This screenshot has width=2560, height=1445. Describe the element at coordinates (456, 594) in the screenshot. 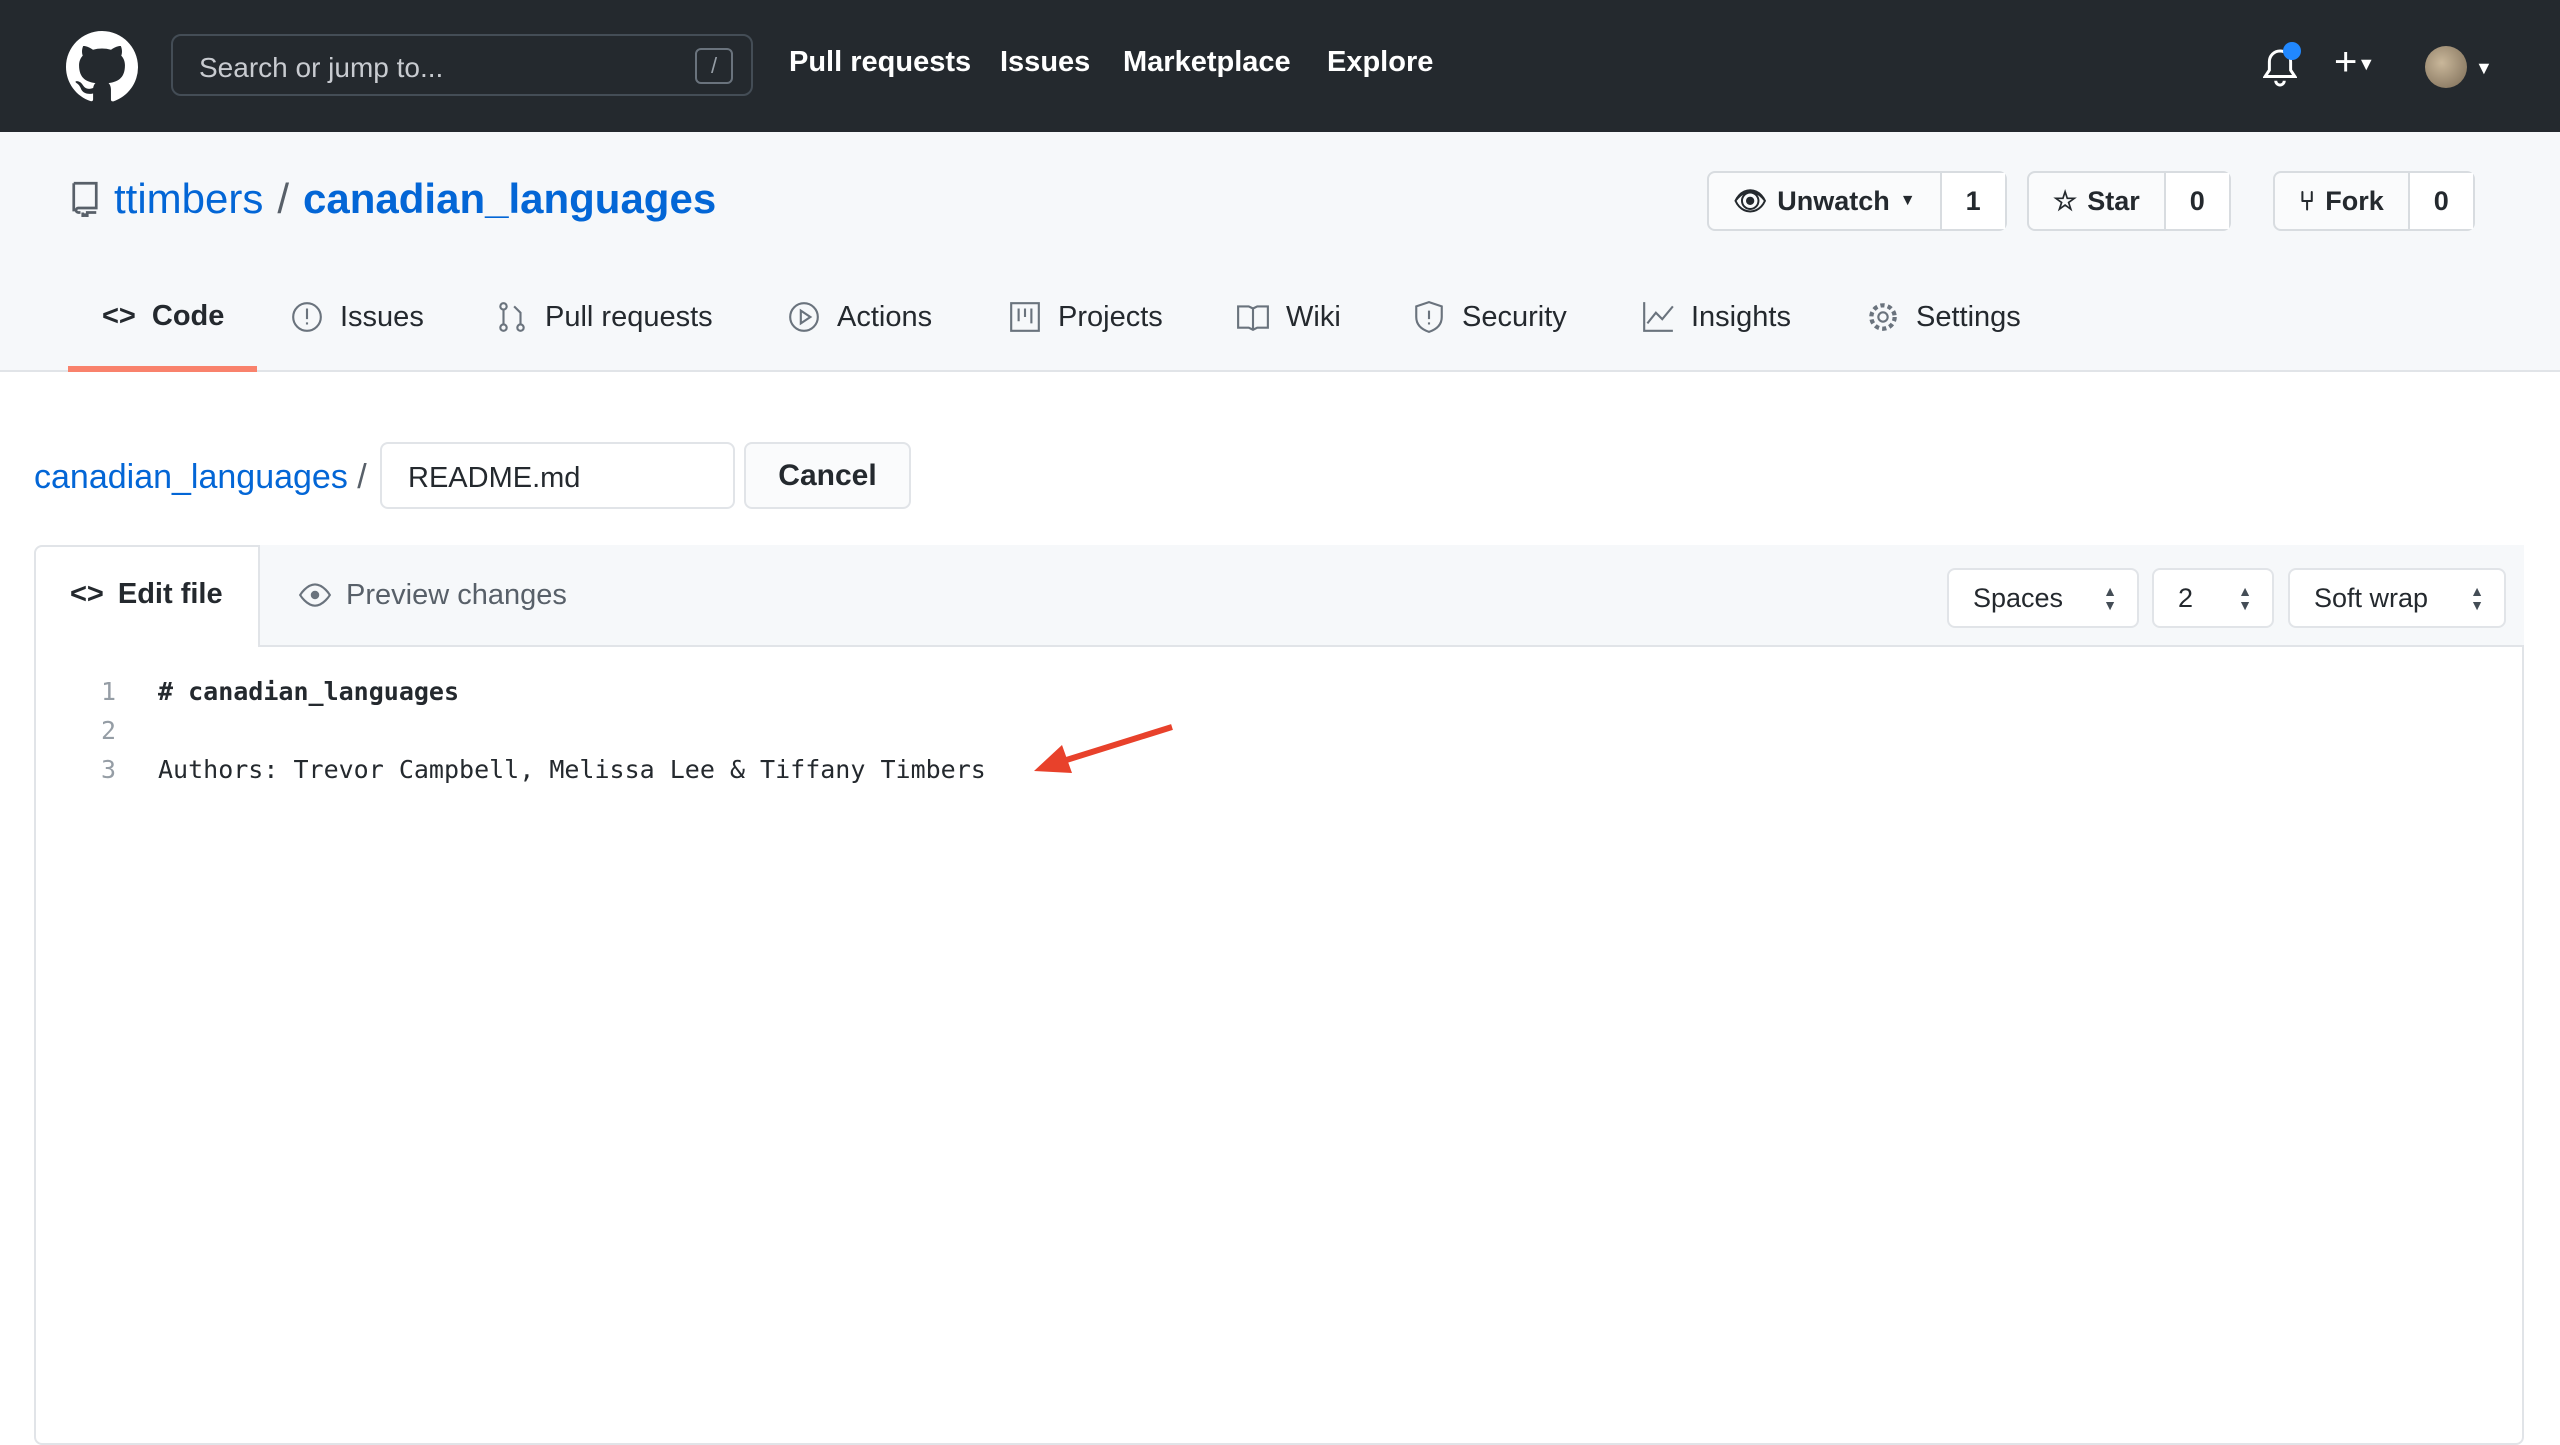

I see `tab-label: Preview changes` at that location.